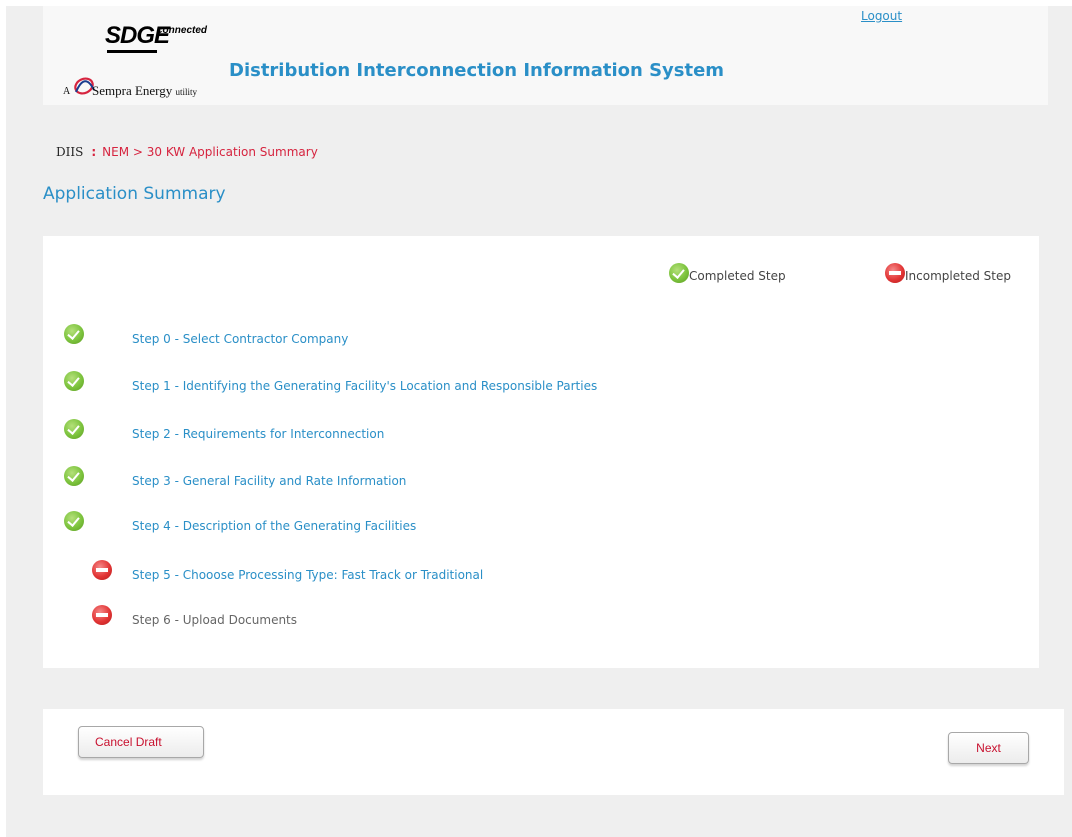 Image resolution: width=1072 pixels, height=837 pixels. I want to click on page-title: Application Summary, so click(134, 194).